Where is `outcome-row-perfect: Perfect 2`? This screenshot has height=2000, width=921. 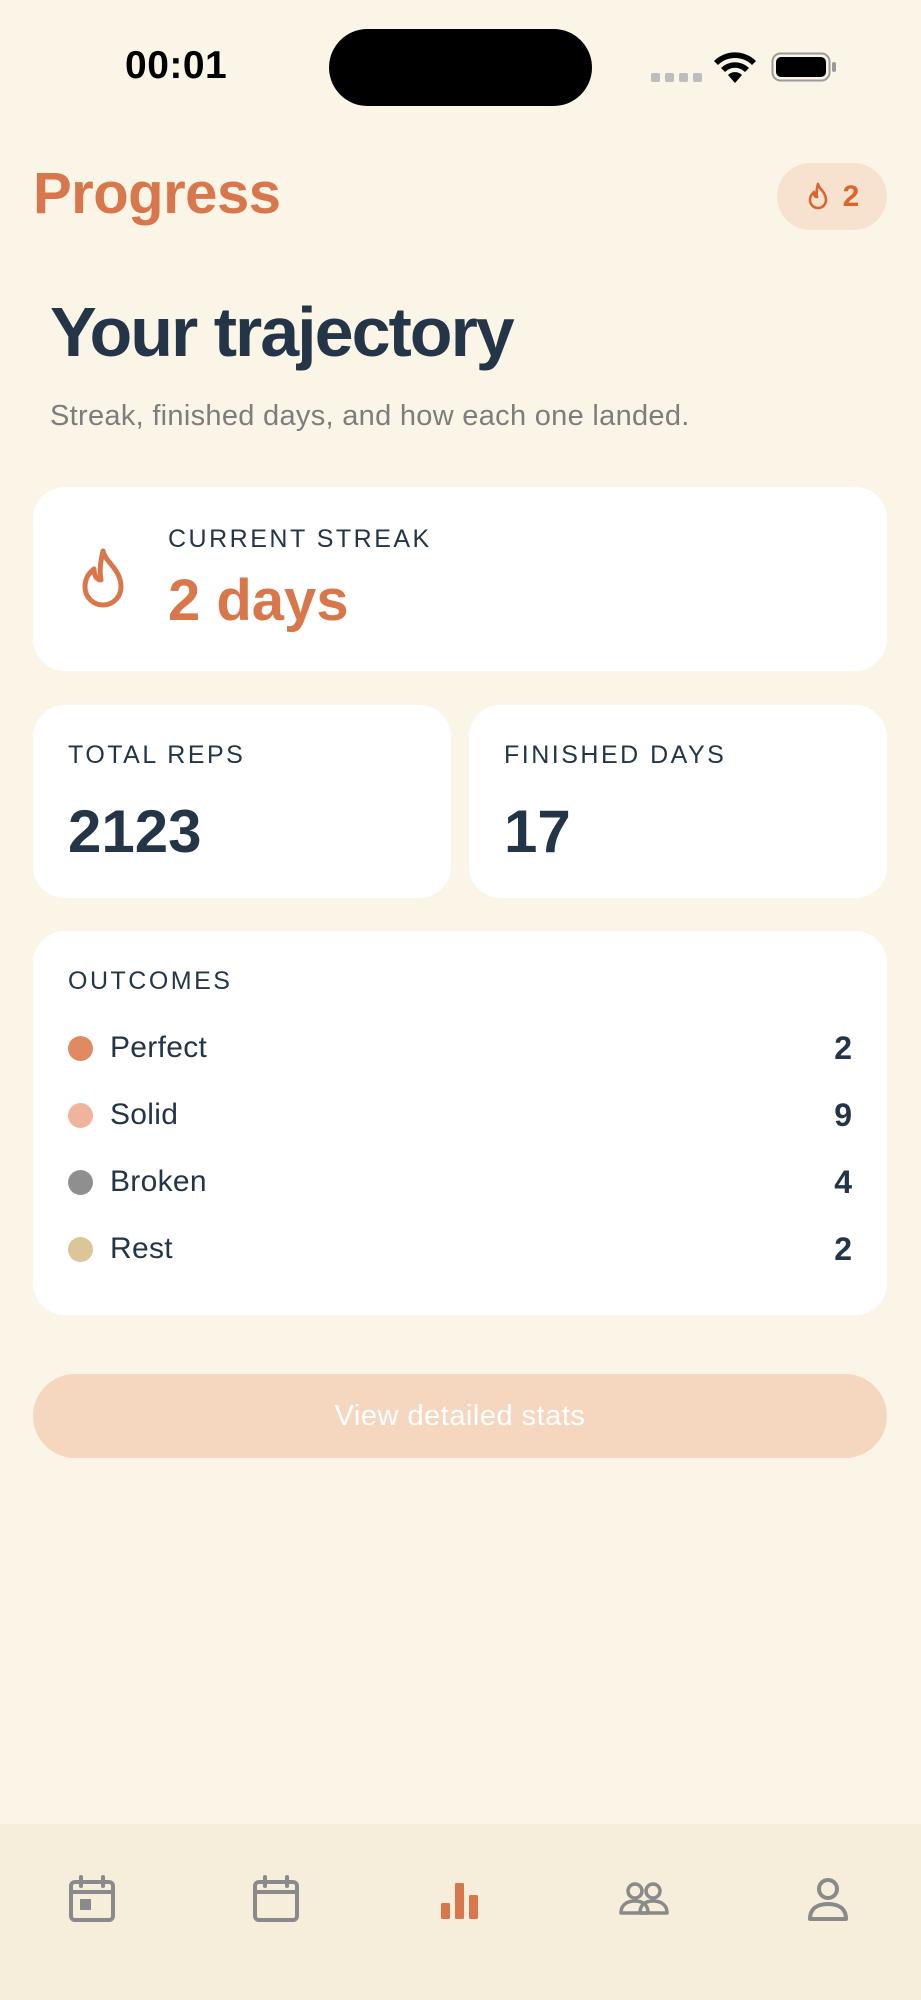 outcome-row-perfect: Perfect 2 is located at coordinates (460, 1048).